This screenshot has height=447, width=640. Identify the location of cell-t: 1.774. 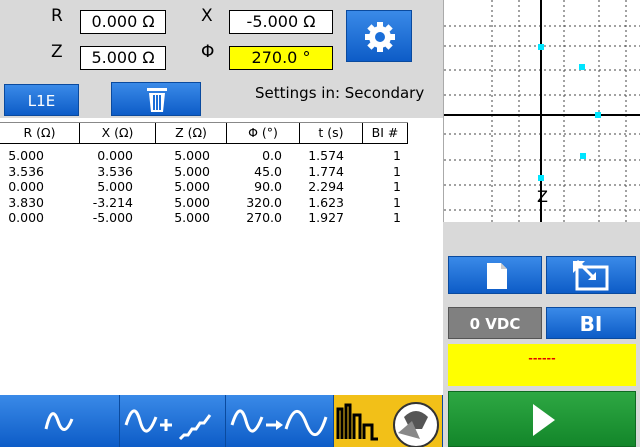
(326, 171).